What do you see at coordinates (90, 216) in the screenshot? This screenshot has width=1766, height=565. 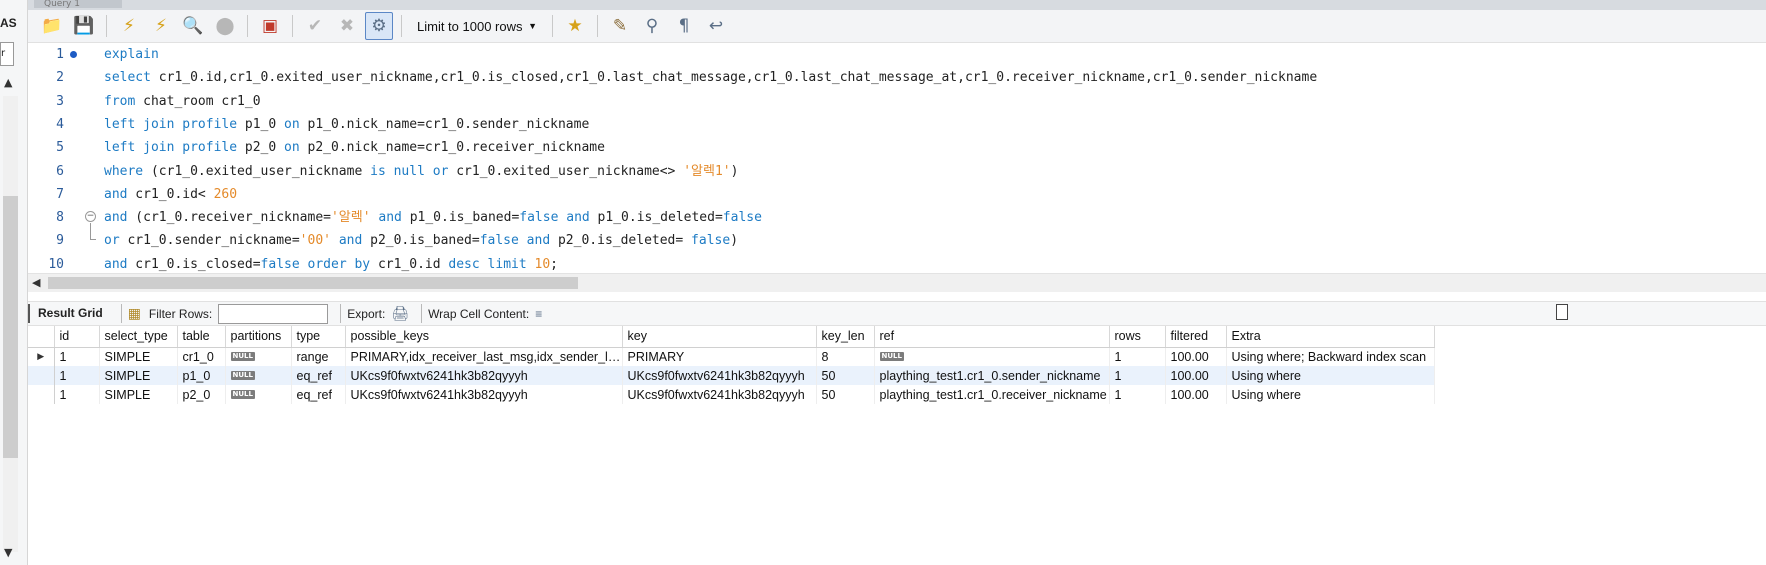 I see `fold-collapse-icon: −` at bounding box center [90, 216].